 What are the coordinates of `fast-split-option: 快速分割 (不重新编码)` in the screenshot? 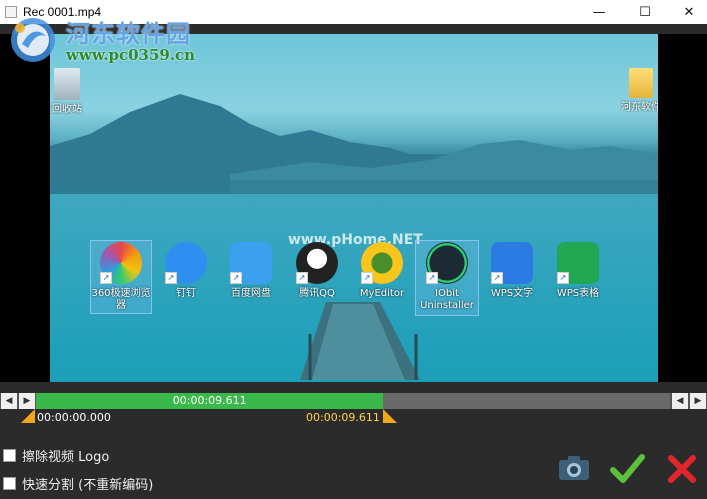 It's located at (78, 483).